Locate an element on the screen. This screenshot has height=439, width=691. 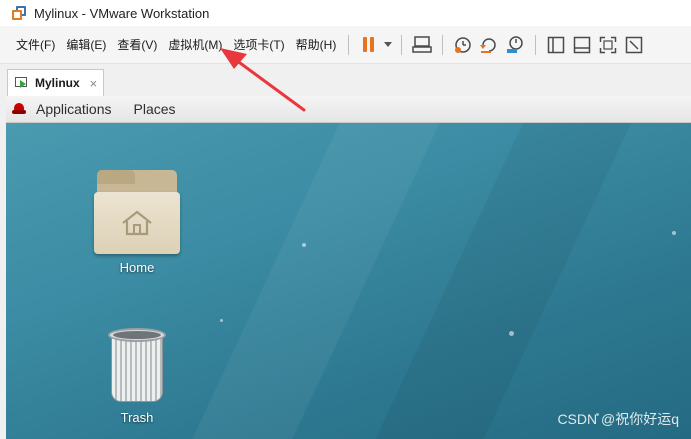
fullscreen-button is located at coordinates (608, 45).